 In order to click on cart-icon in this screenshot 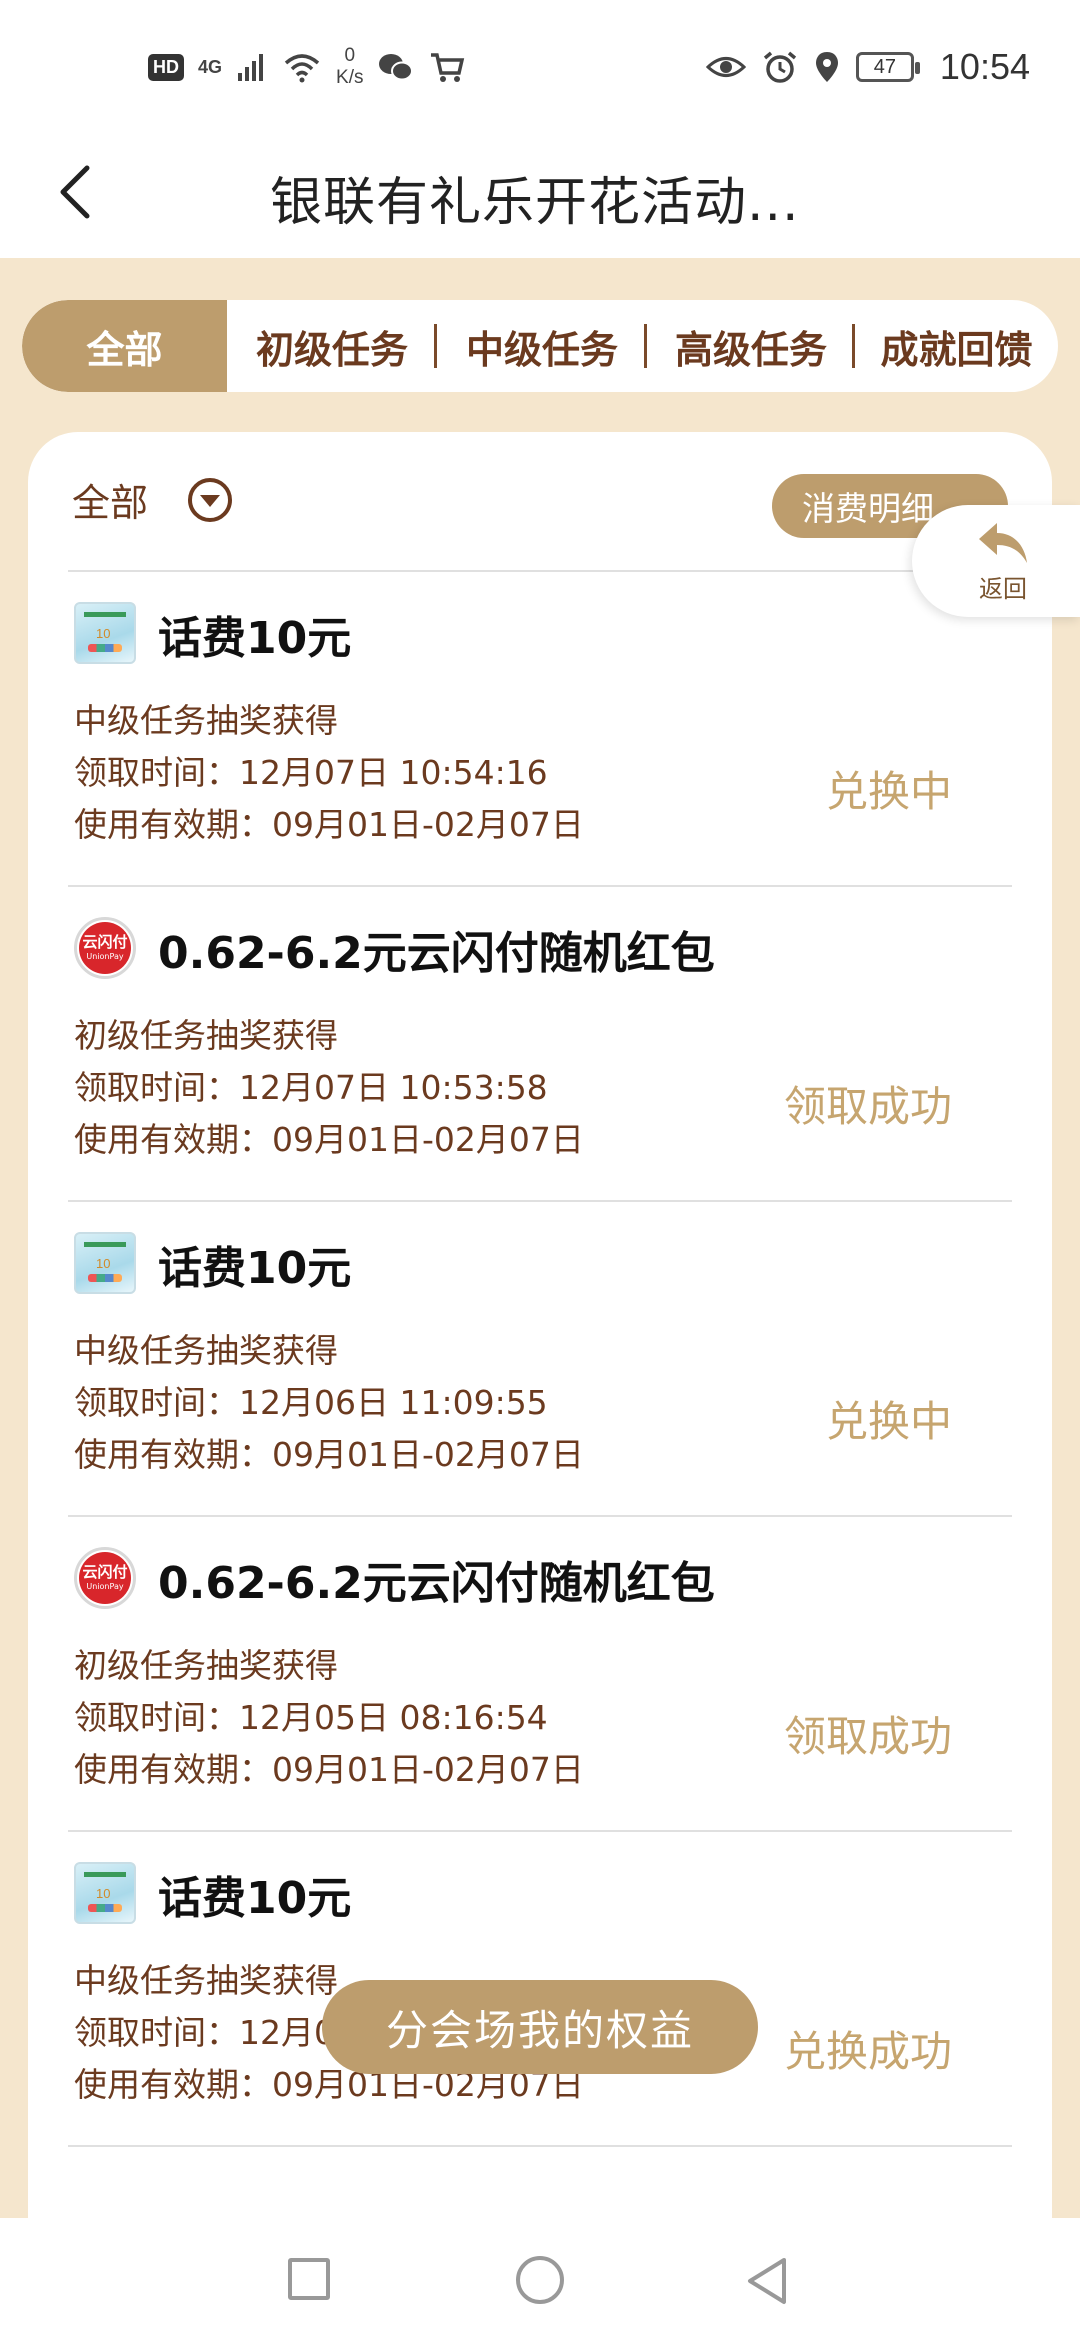, I will do `click(448, 67)`.